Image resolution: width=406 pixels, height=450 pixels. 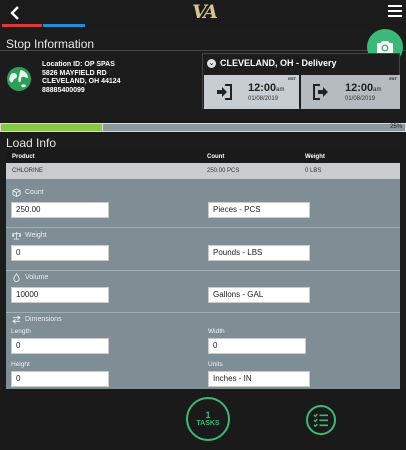 I want to click on tab-indicator-red, so click(x=22, y=25).